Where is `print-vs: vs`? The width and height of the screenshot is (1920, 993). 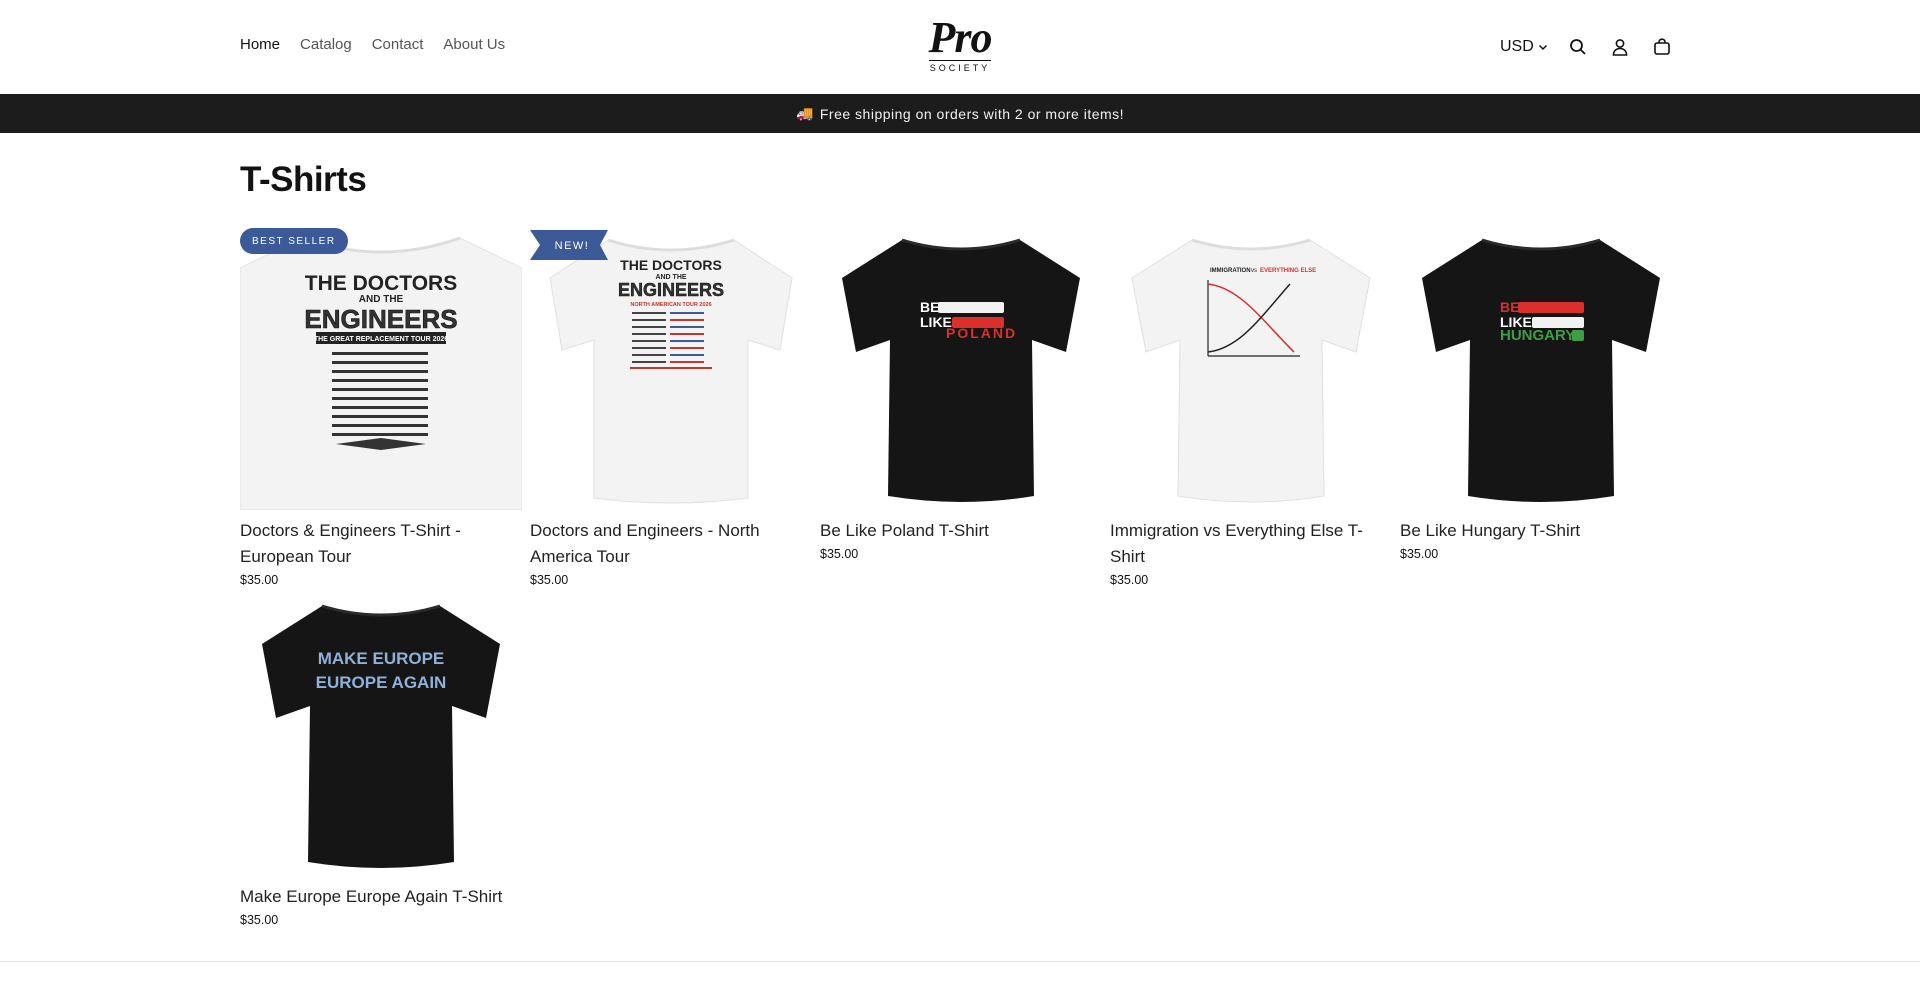
print-vs: vs is located at coordinates (1254, 271).